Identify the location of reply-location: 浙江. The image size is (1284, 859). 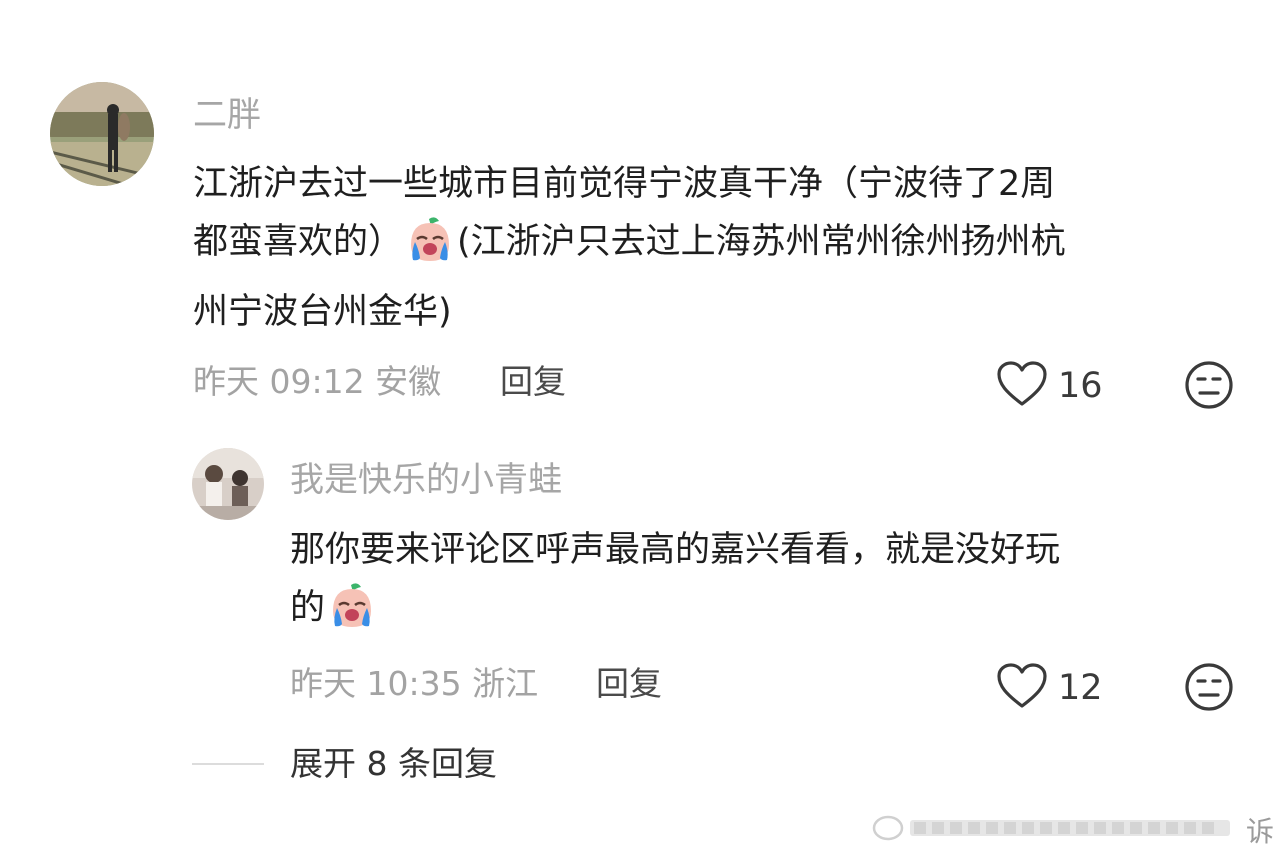
(505, 683).